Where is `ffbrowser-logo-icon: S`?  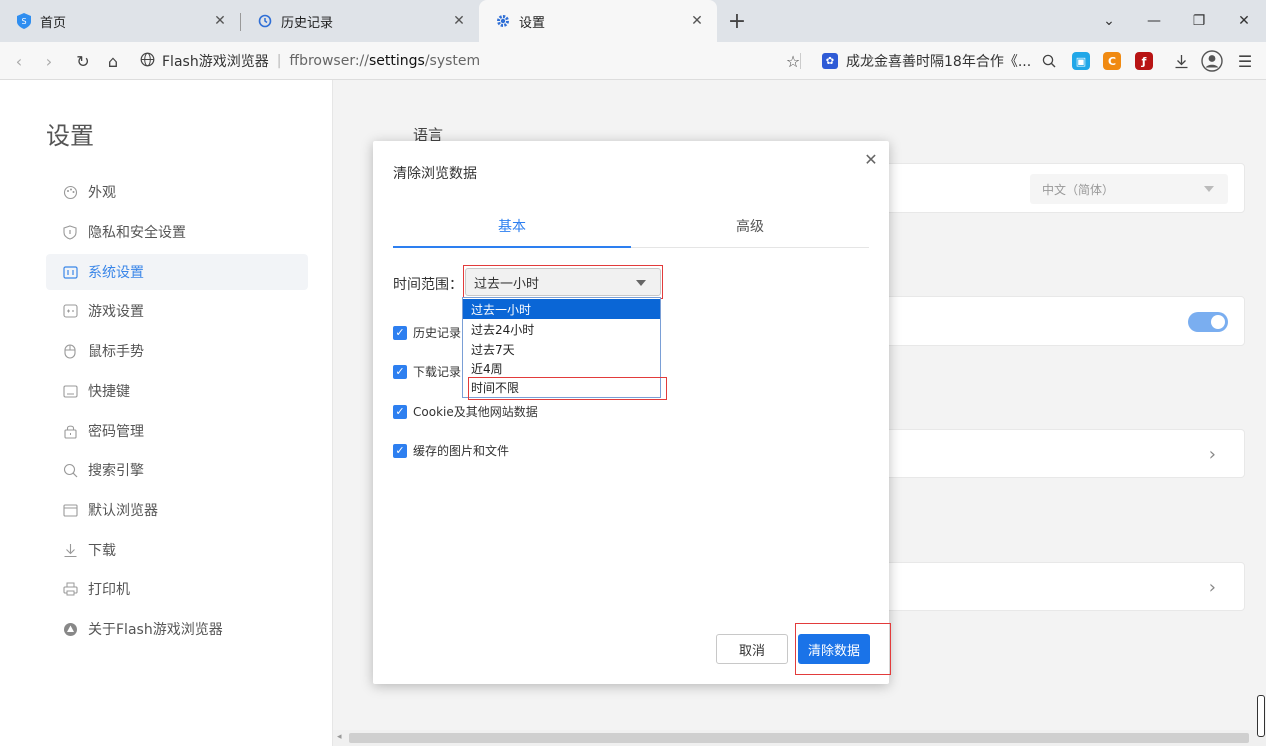 ffbrowser-logo-icon: S is located at coordinates (24, 21).